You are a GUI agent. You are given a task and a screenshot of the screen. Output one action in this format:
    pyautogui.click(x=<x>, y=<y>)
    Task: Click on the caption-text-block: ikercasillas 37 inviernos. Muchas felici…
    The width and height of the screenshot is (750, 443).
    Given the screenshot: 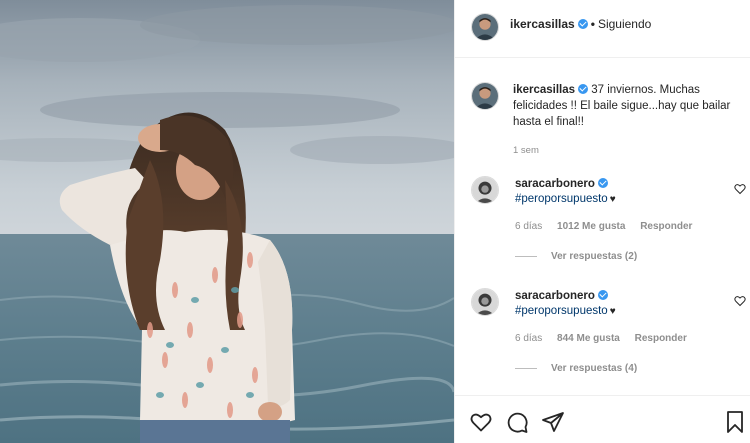 What is the action you would take?
    pyautogui.click(x=623, y=106)
    